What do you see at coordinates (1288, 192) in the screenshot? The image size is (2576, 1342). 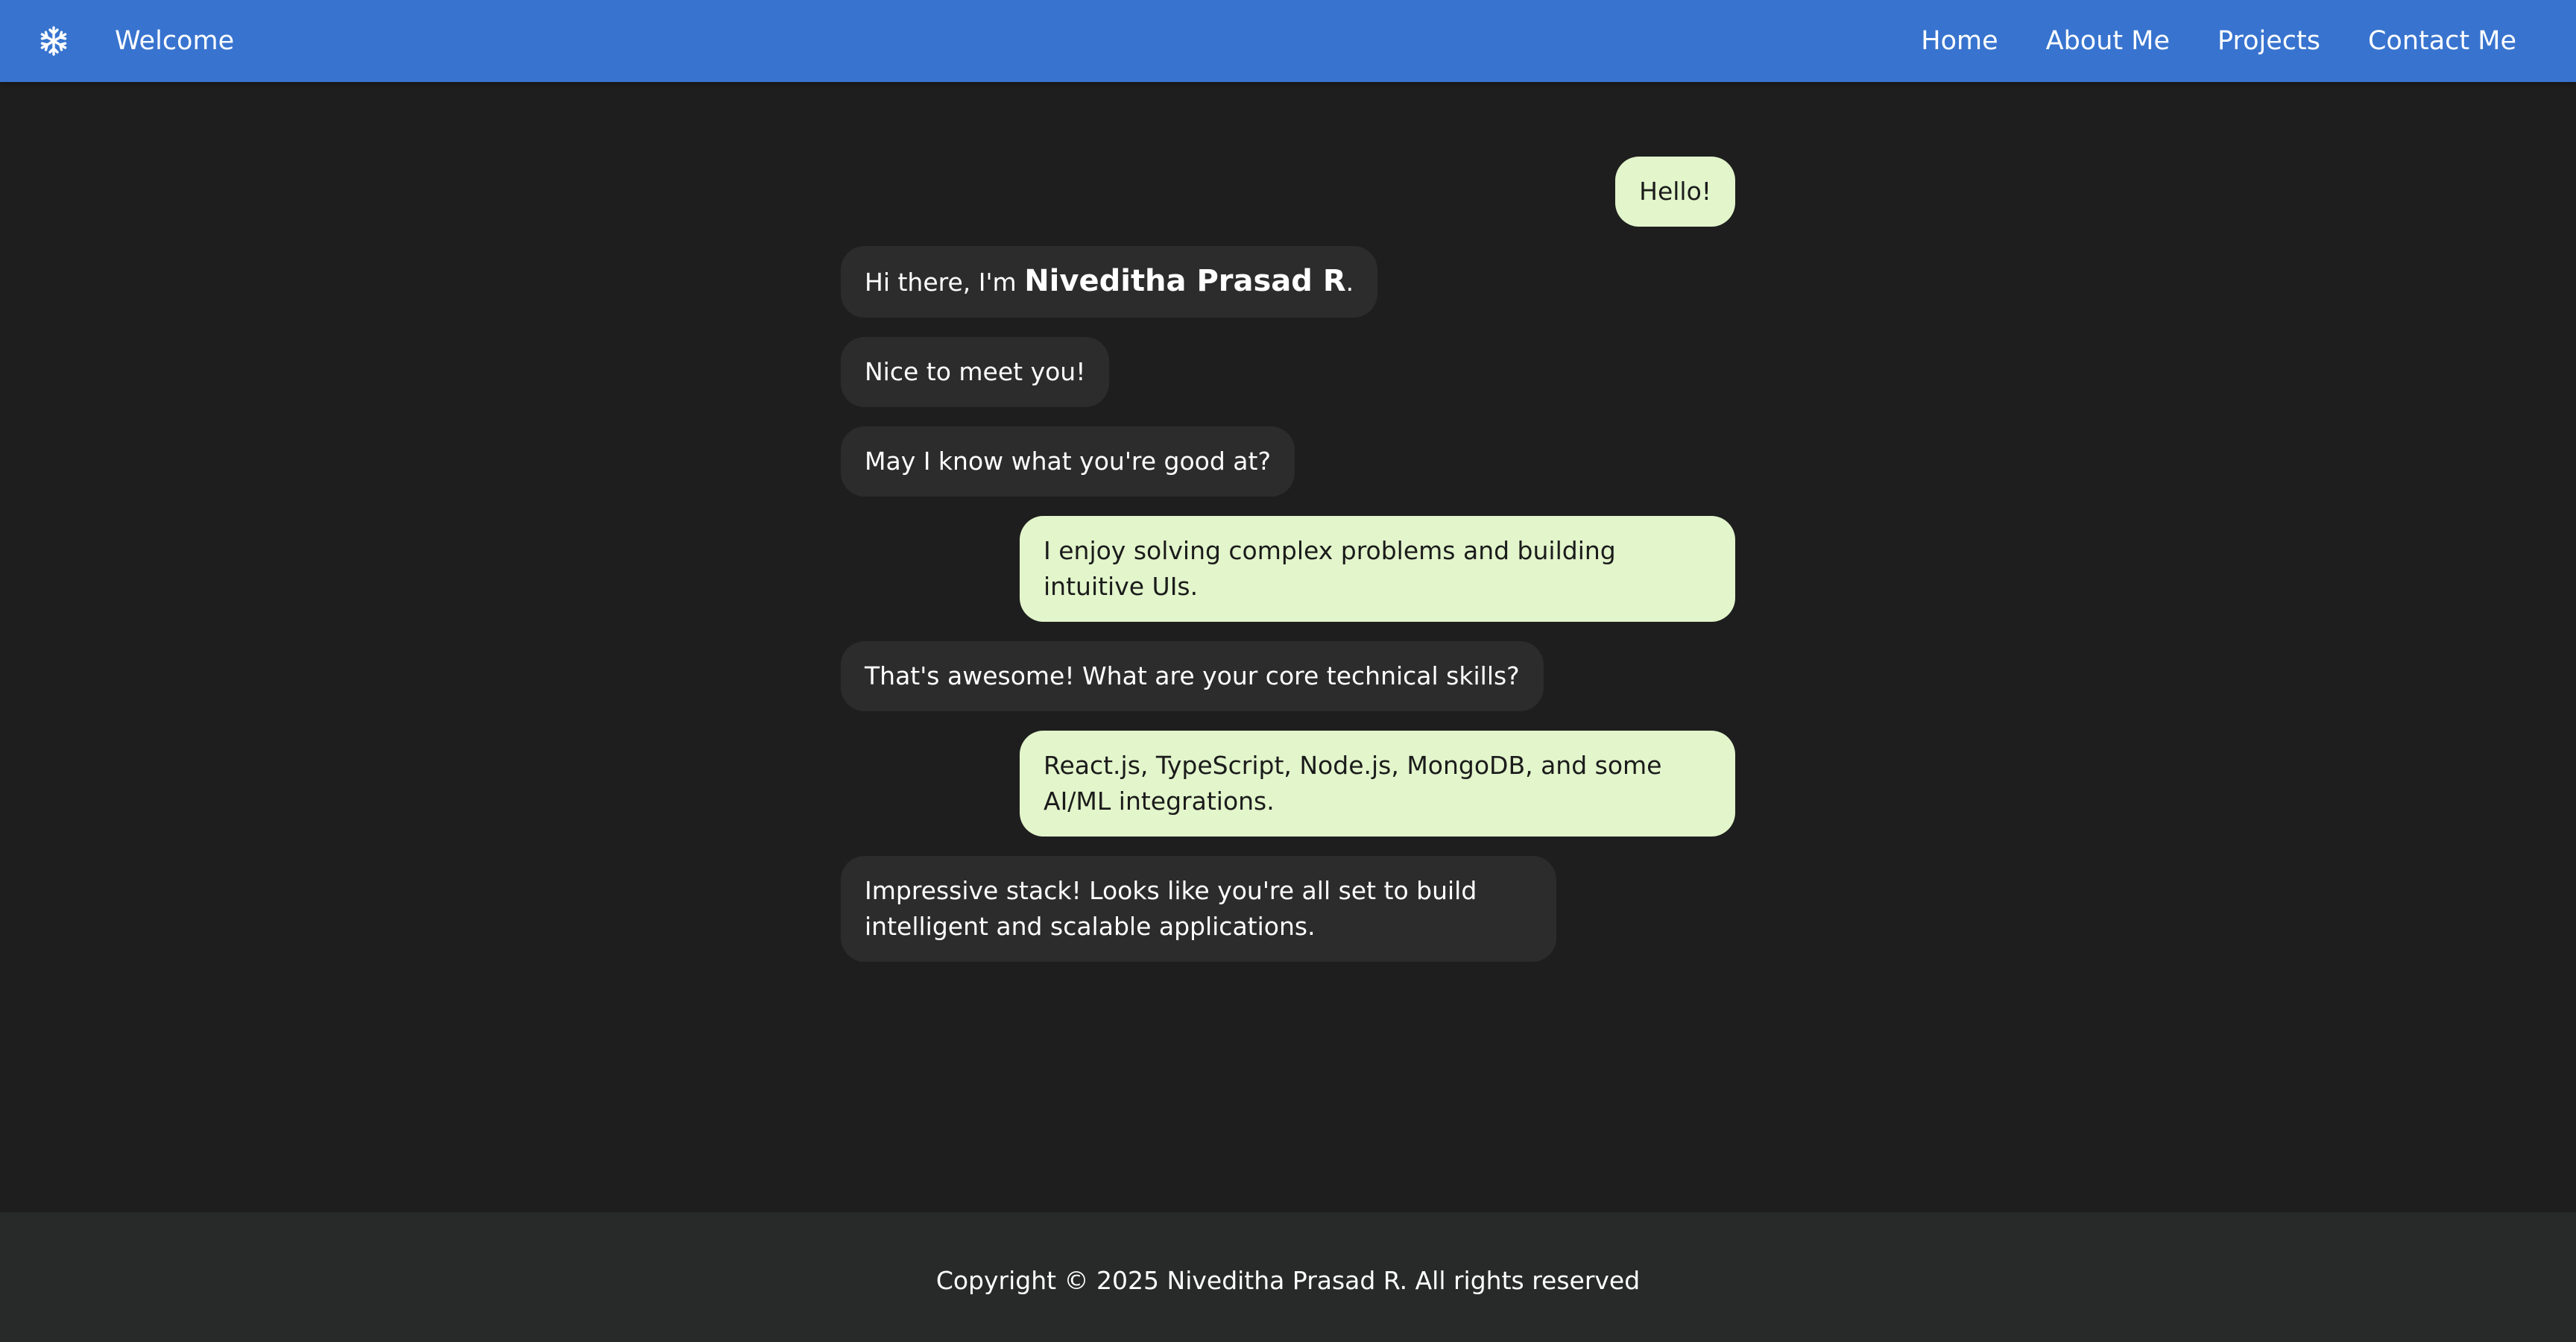 I see `chat-message-user: Hello!` at bounding box center [1288, 192].